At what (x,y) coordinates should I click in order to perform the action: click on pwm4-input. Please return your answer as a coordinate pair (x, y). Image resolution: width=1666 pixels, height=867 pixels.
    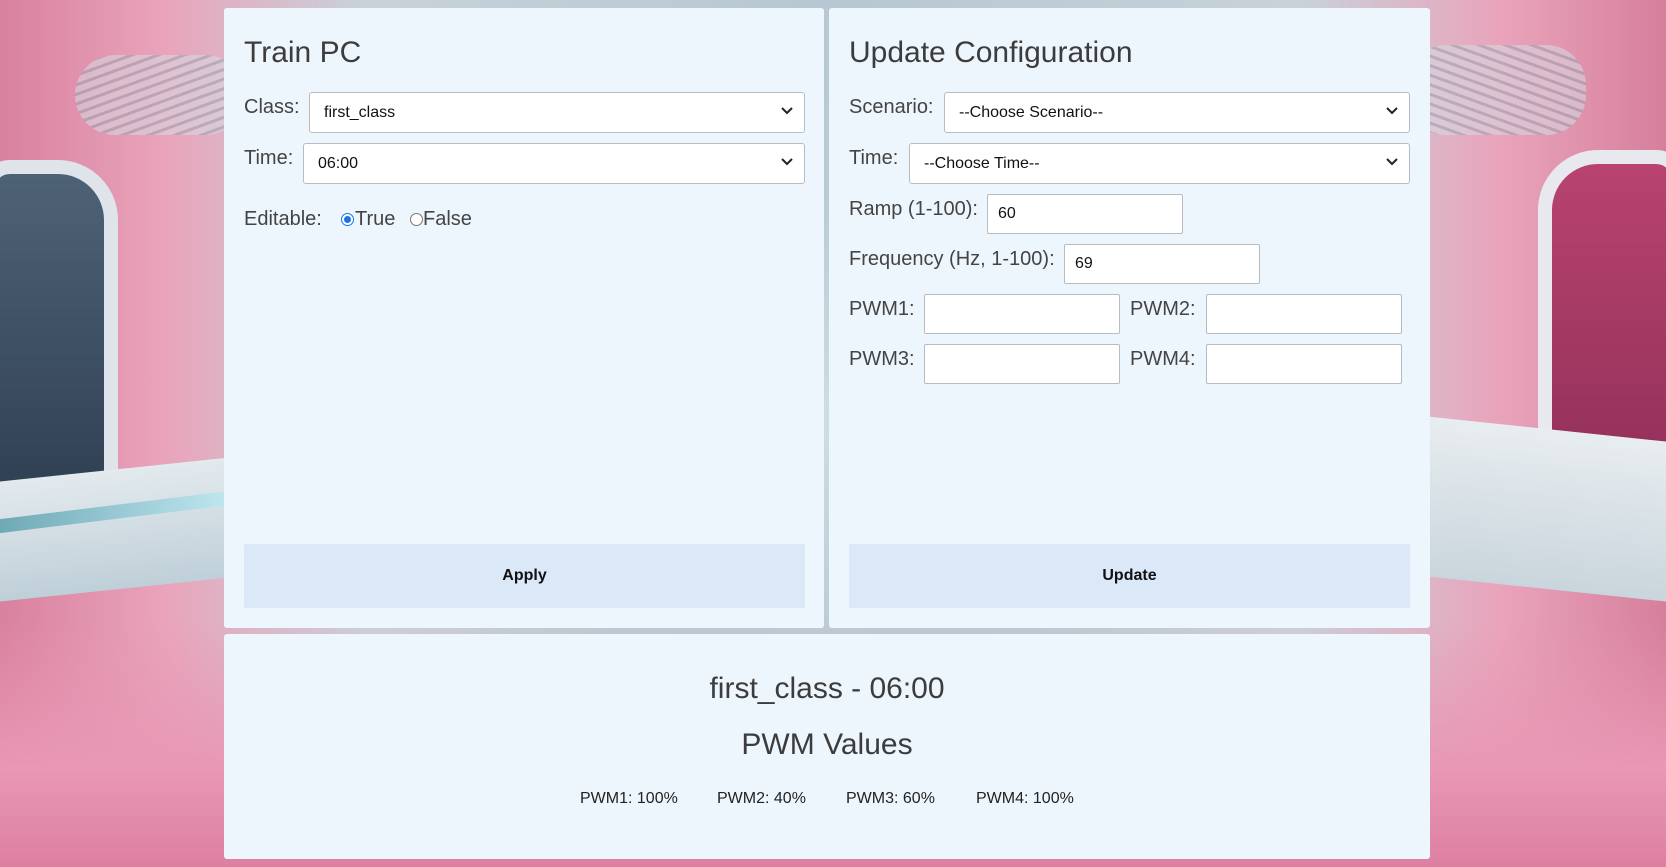
    Looking at the image, I should click on (1304, 364).